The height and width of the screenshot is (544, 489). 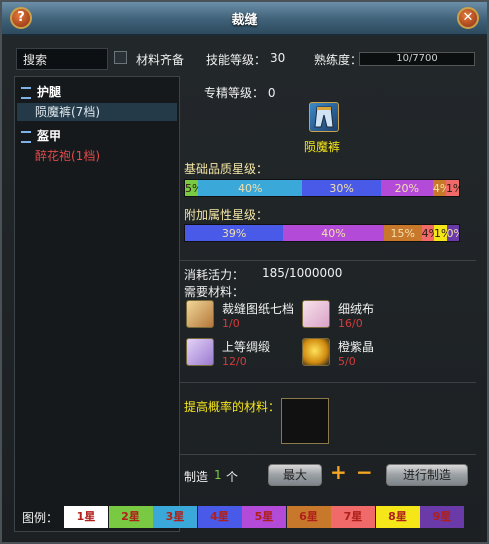 What do you see at coordinates (226, 215) in the screenshot?
I see `extra-quality-label: 附加属性星级：` at bounding box center [226, 215].